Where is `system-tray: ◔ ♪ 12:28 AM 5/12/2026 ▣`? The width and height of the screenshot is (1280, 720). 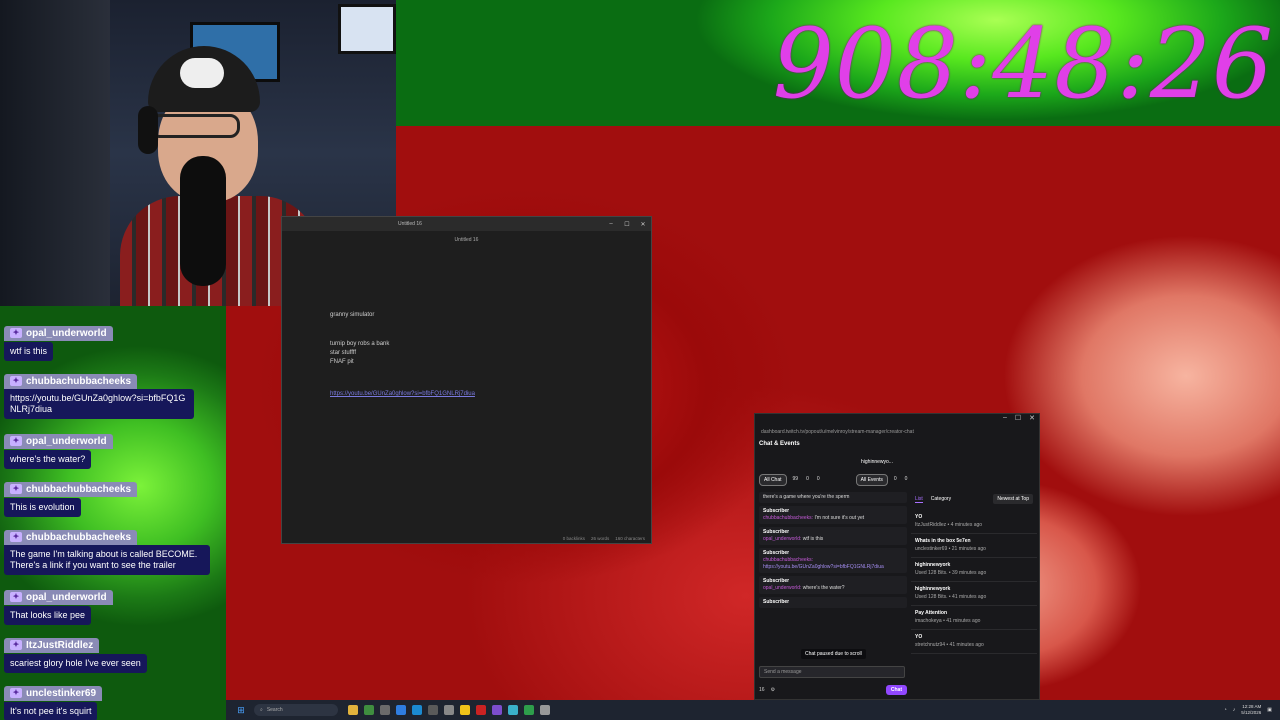
system-tray: ◔ ♪ 12:28 AM 5/12/2026 ▣ is located at coordinates (1252, 710).